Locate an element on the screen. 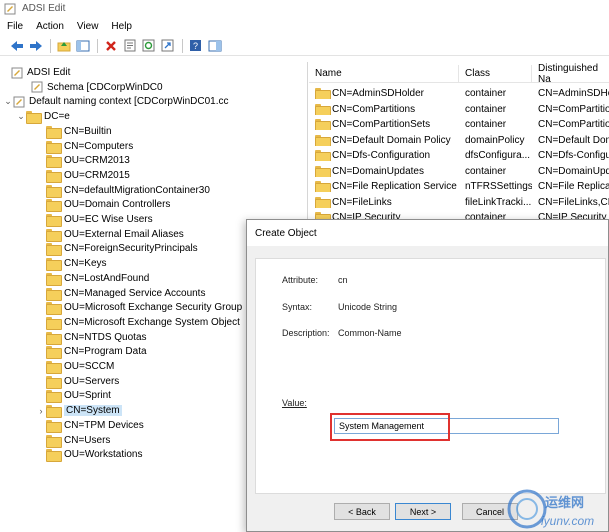 This screenshot has width=609, height=532. tree-item-label: OU=Workstations is located at coordinates (103, 455).